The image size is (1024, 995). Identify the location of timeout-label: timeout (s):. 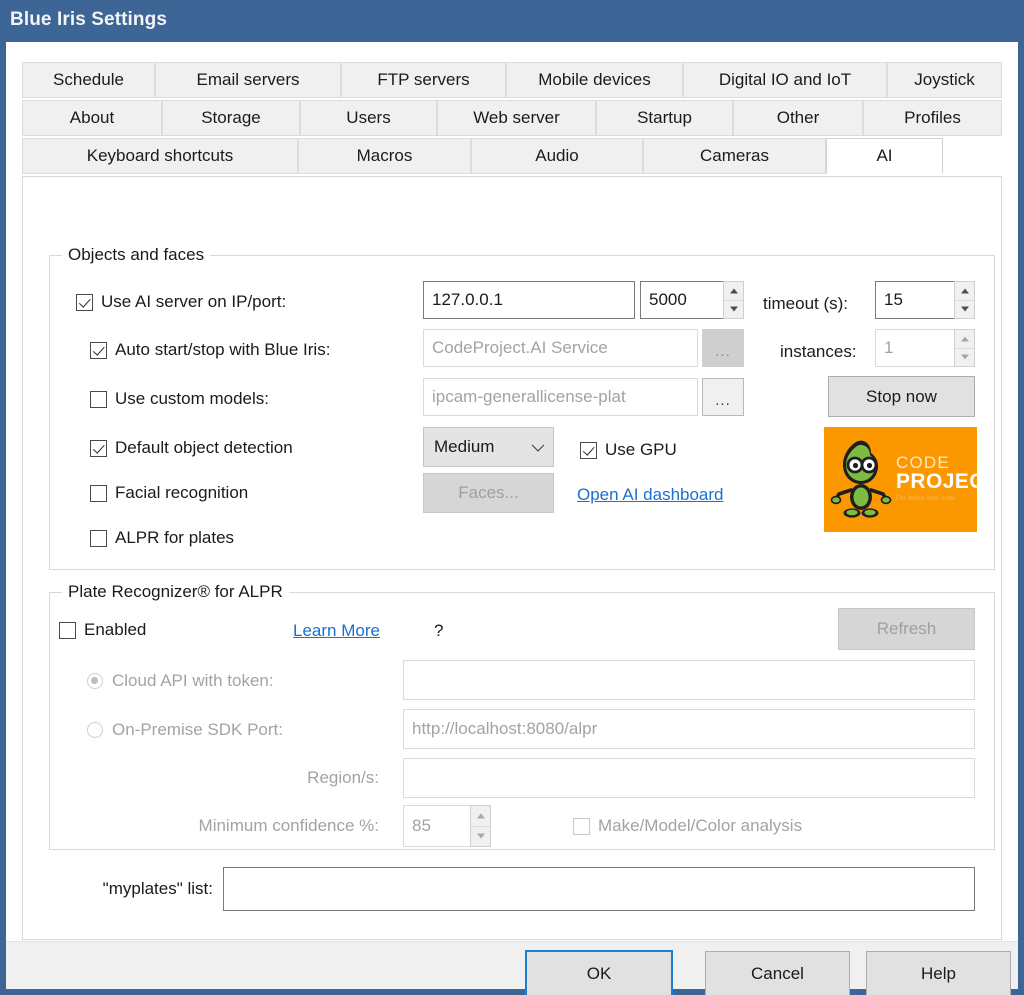
(806, 303).